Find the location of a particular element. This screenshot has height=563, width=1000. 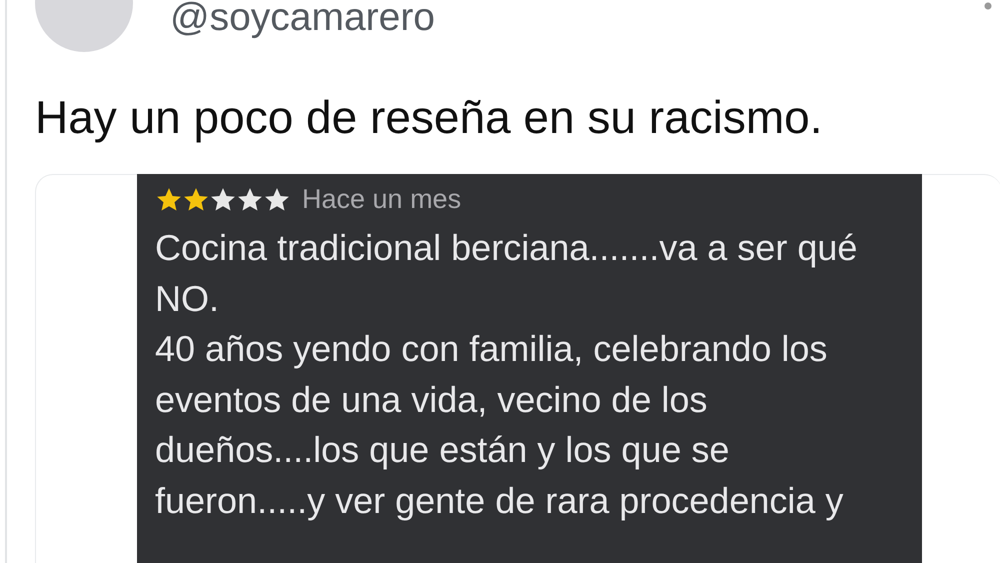

more-icon is located at coordinates (988, 6).